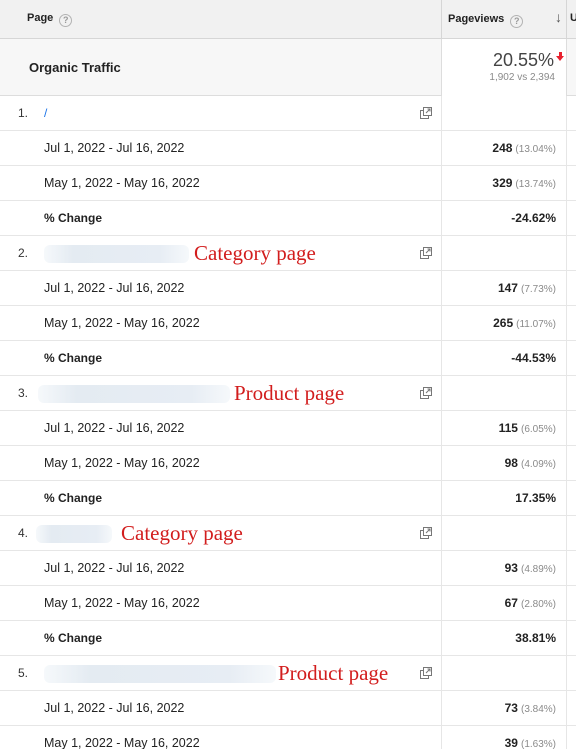 This screenshot has height=749, width=576. Describe the element at coordinates (288, 148) in the screenshot. I see `period-row: Jul 1, 2022 - Jul 16, 2022 248 (13.04%)` at that location.